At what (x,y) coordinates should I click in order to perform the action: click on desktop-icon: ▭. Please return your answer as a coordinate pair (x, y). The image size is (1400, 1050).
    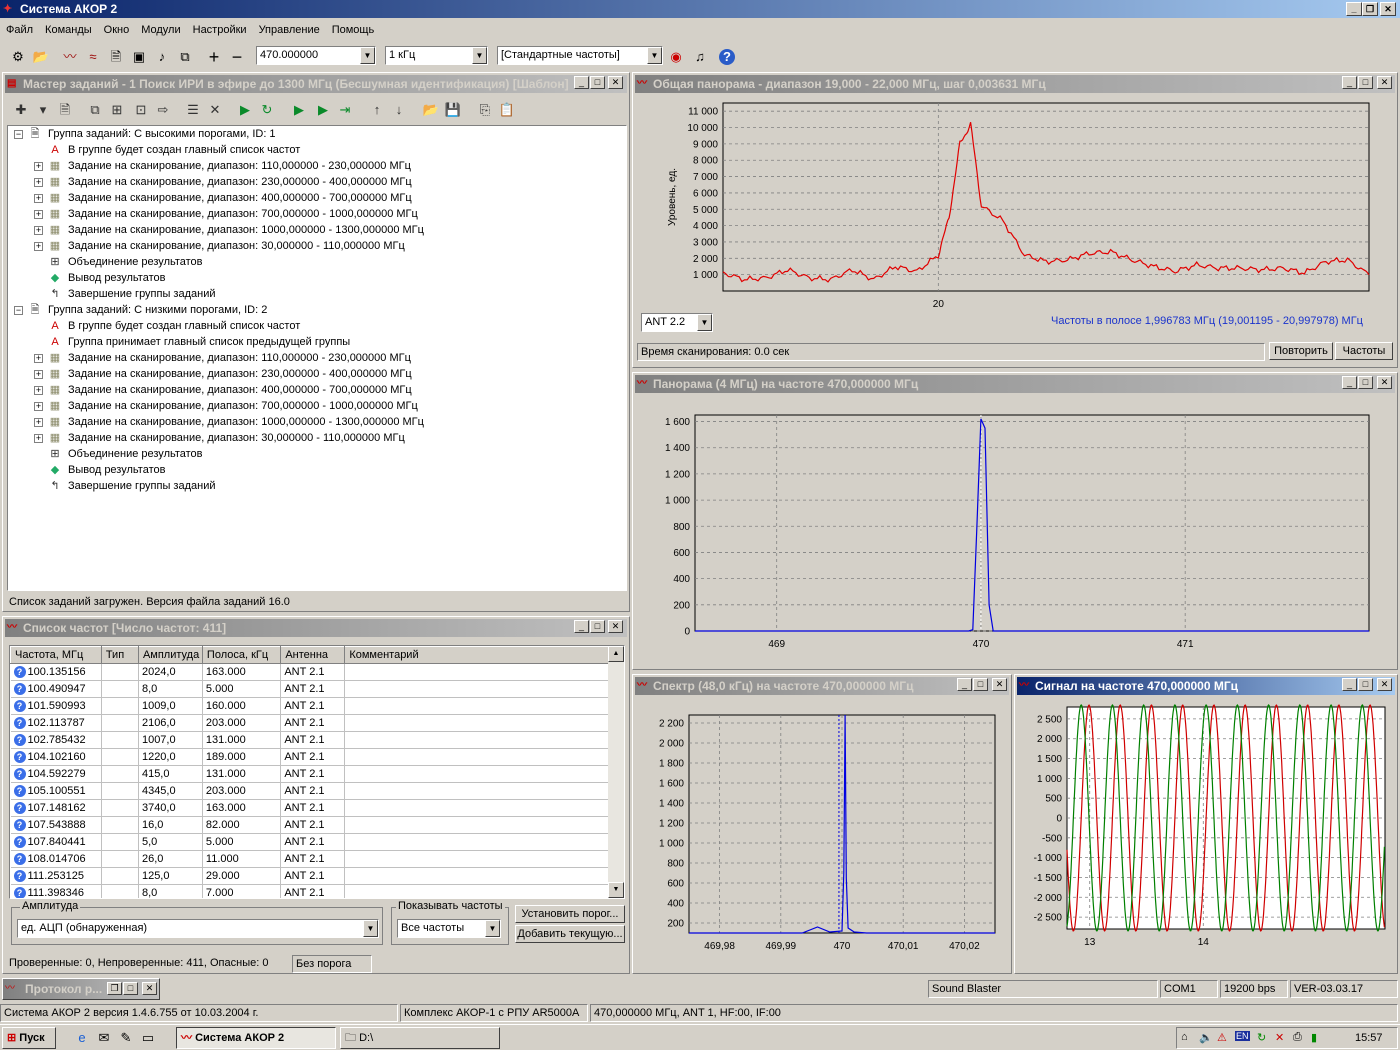
    Looking at the image, I should click on (148, 1038).